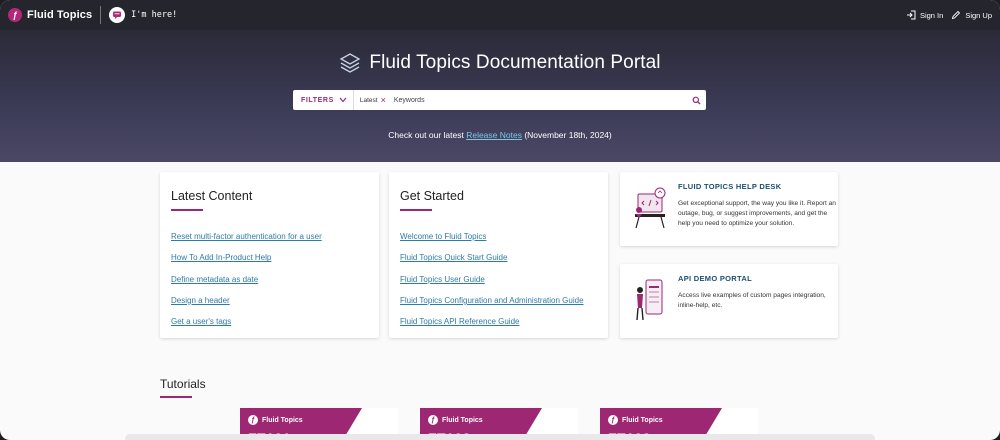 Image resolution: width=1000 pixels, height=440 pixels. Describe the element at coordinates (60, 15) in the screenshot. I see `brand-name: Fluid Topics` at that location.